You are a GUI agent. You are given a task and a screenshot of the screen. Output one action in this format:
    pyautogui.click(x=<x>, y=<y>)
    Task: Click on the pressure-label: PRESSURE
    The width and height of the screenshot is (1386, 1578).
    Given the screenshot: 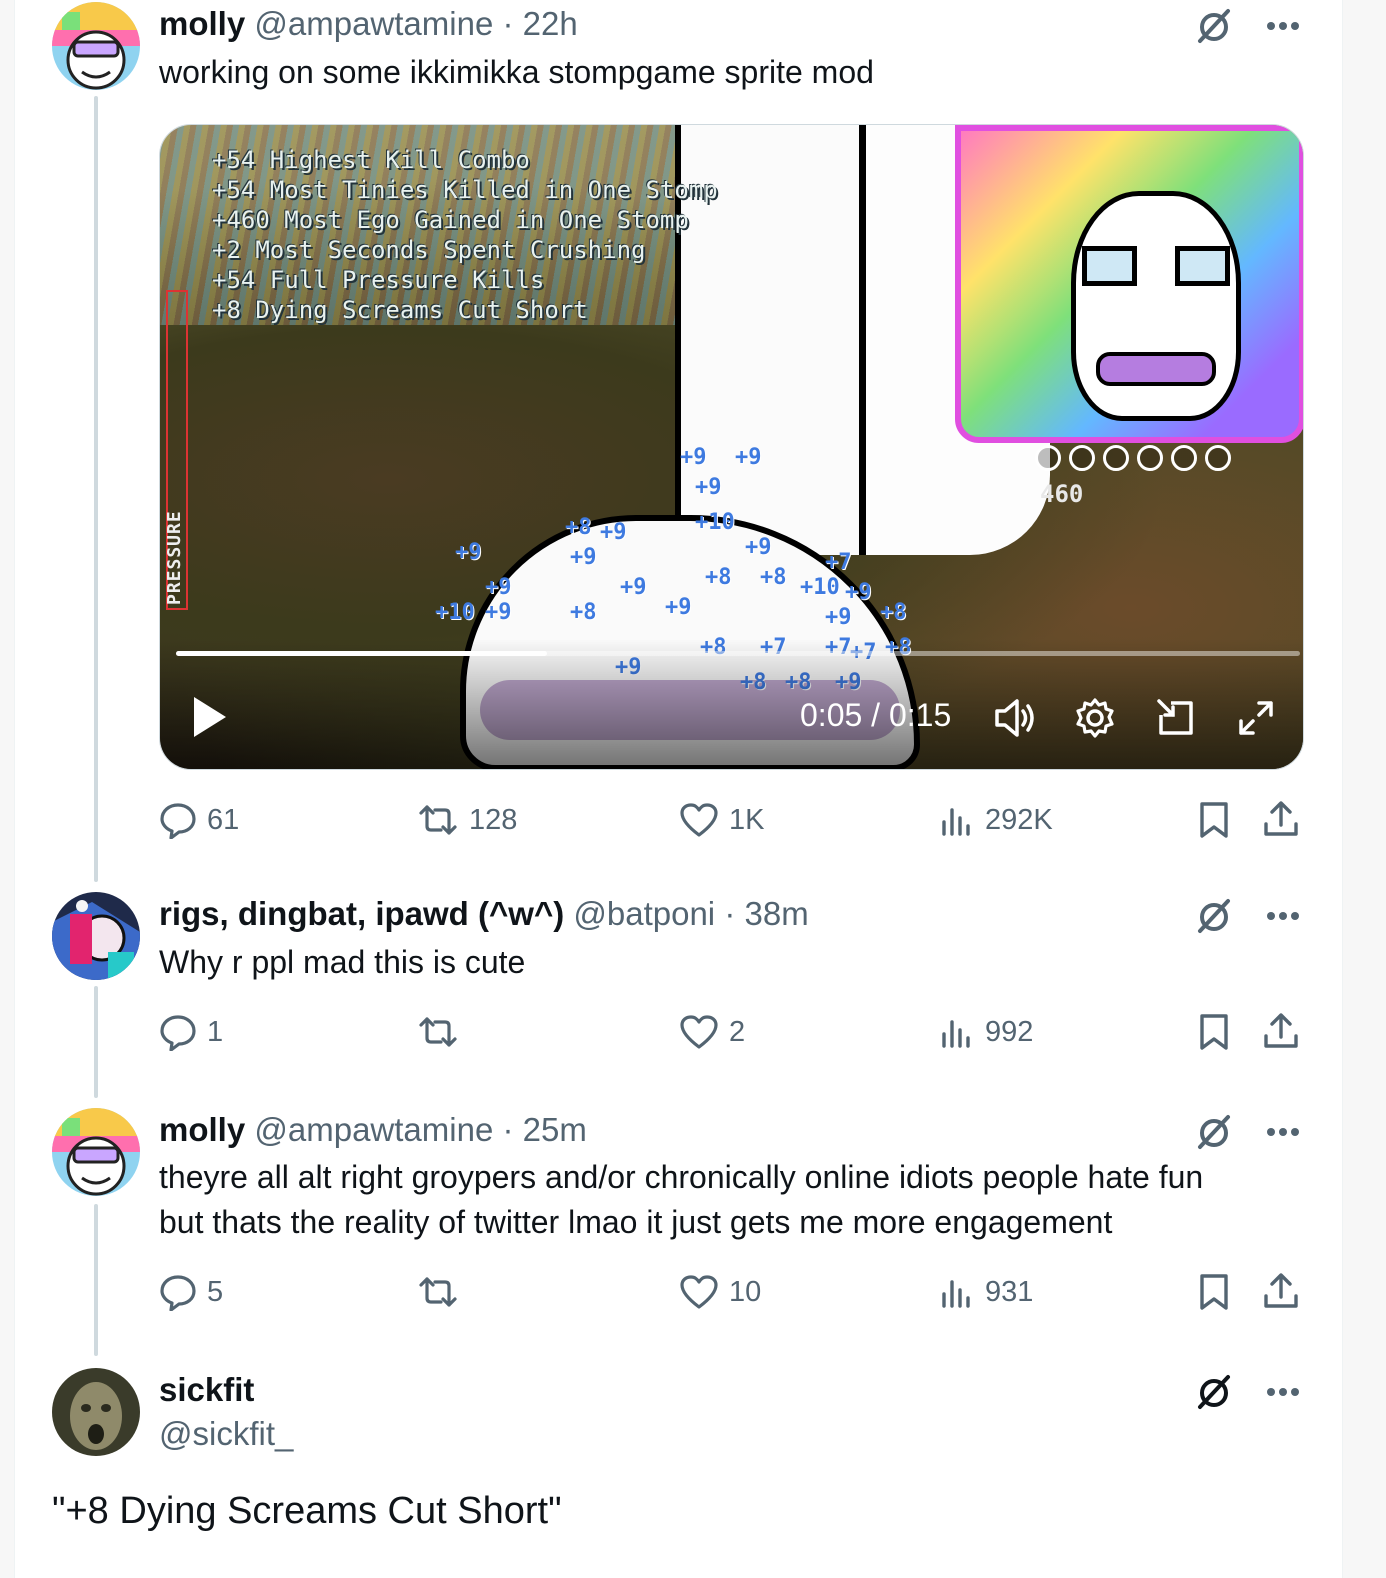 What is the action you would take?
    pyautogui.click(x=174, y=557)
    